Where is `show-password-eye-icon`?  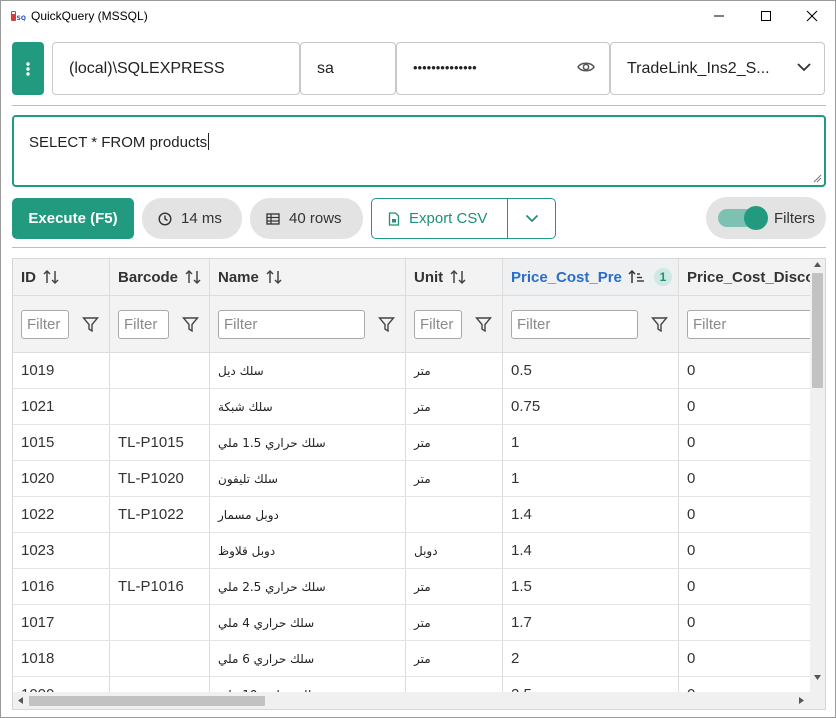
show-password-eye-icon is located at coordinates (586, 67).